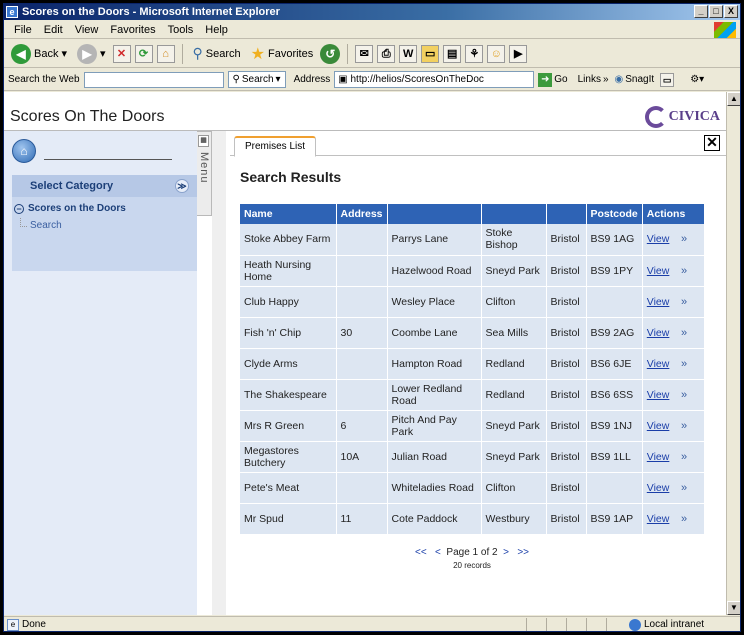 This screenshot has width=744, height=635. I want to click on cell-name: Club Happy, so click(288, 302).